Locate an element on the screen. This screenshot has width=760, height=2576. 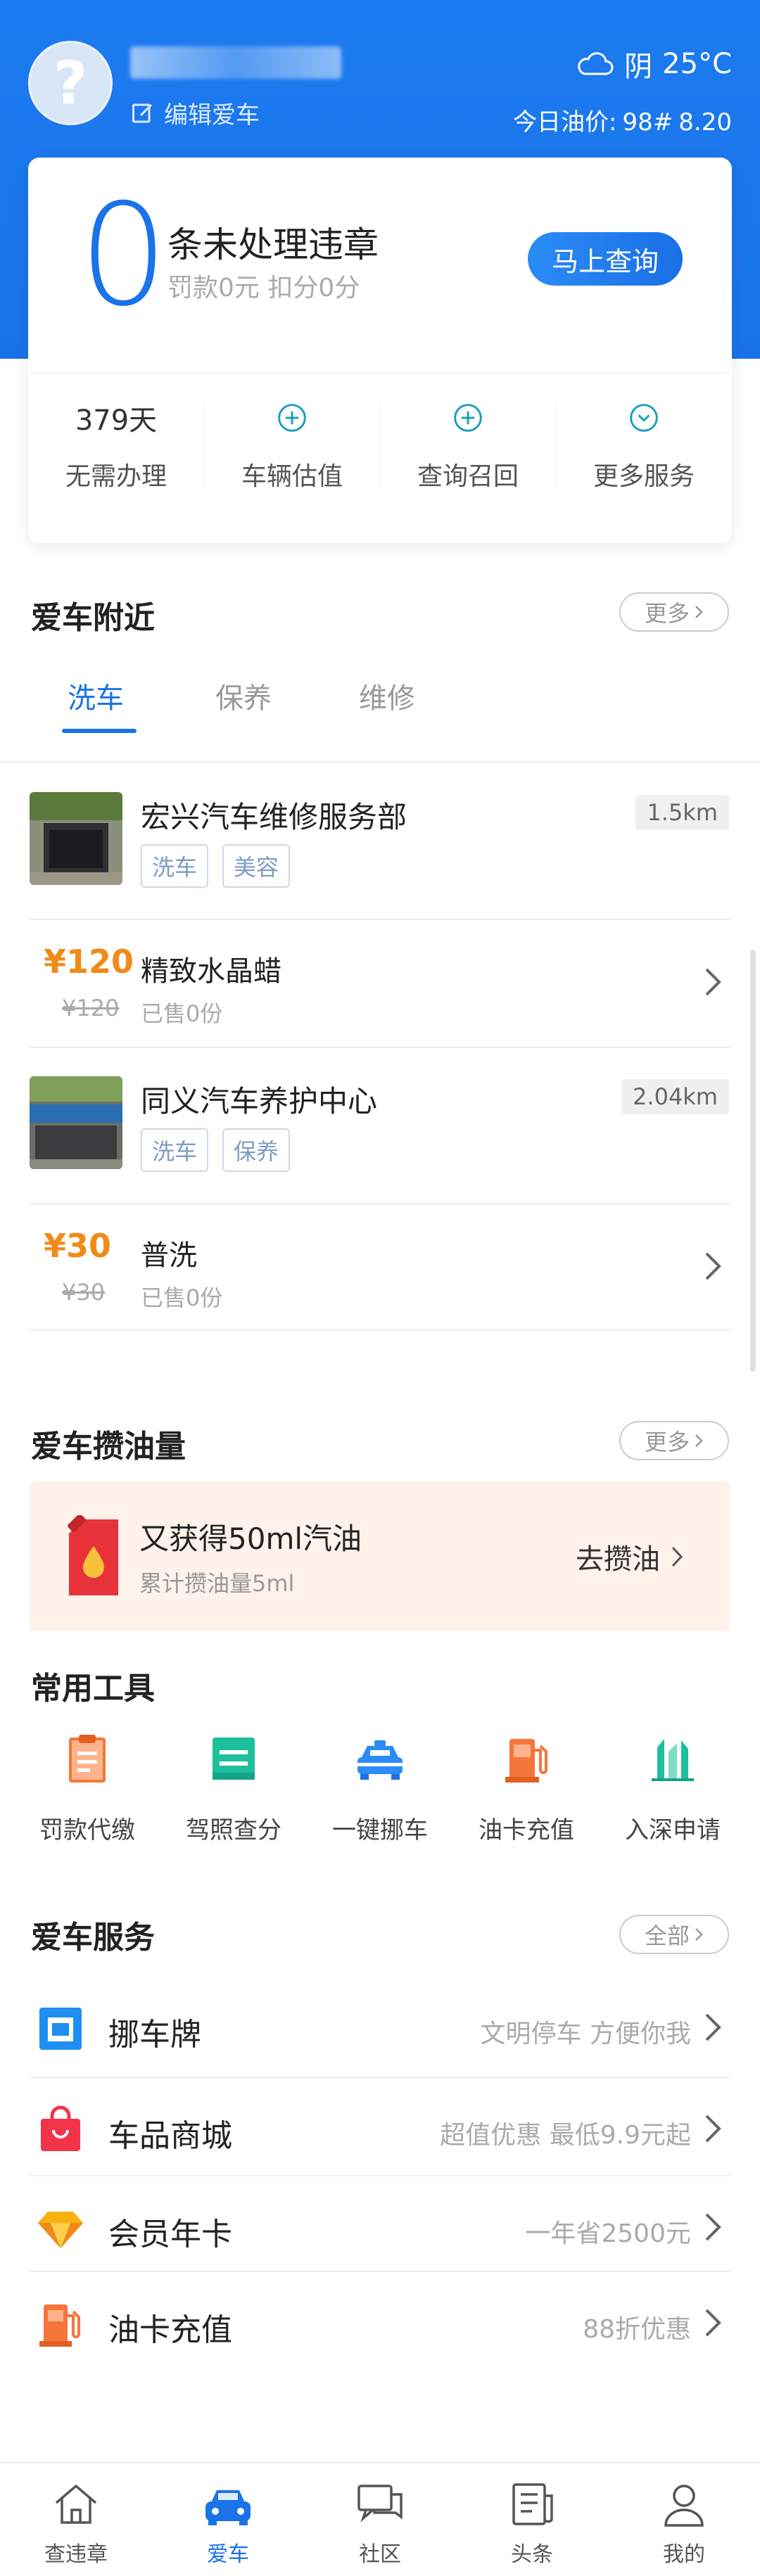
quick-item-more-services: 更多服务 is located at coordinates (644, 460).